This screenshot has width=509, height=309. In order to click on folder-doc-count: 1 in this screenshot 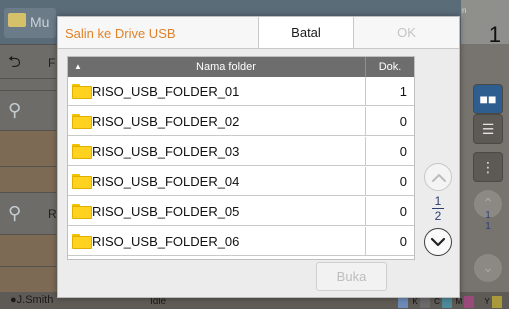, I will do `click(389, 91)`.